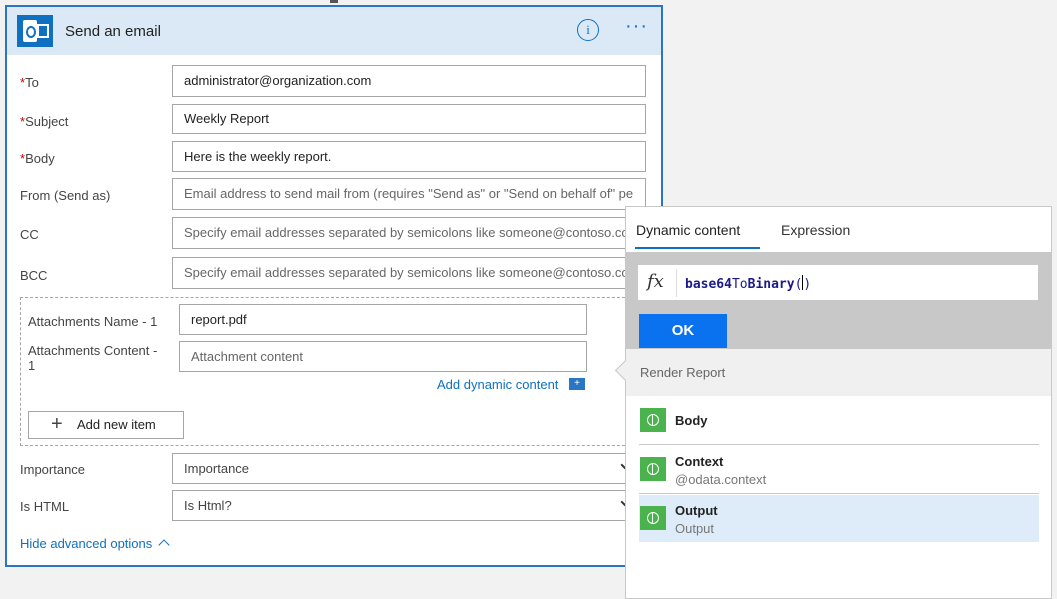  Describe the element at coordinates (409, 505) in the screenshot. I see `is-html-dropdown: Is Html?` at that location.